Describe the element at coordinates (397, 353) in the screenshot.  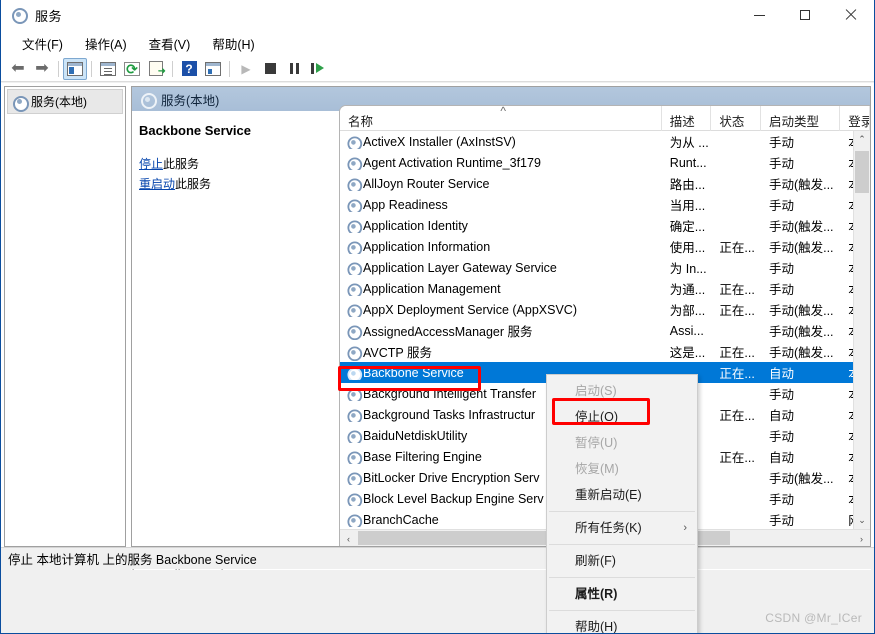
I see `service-name-label: AVCTP 服务` at that location.